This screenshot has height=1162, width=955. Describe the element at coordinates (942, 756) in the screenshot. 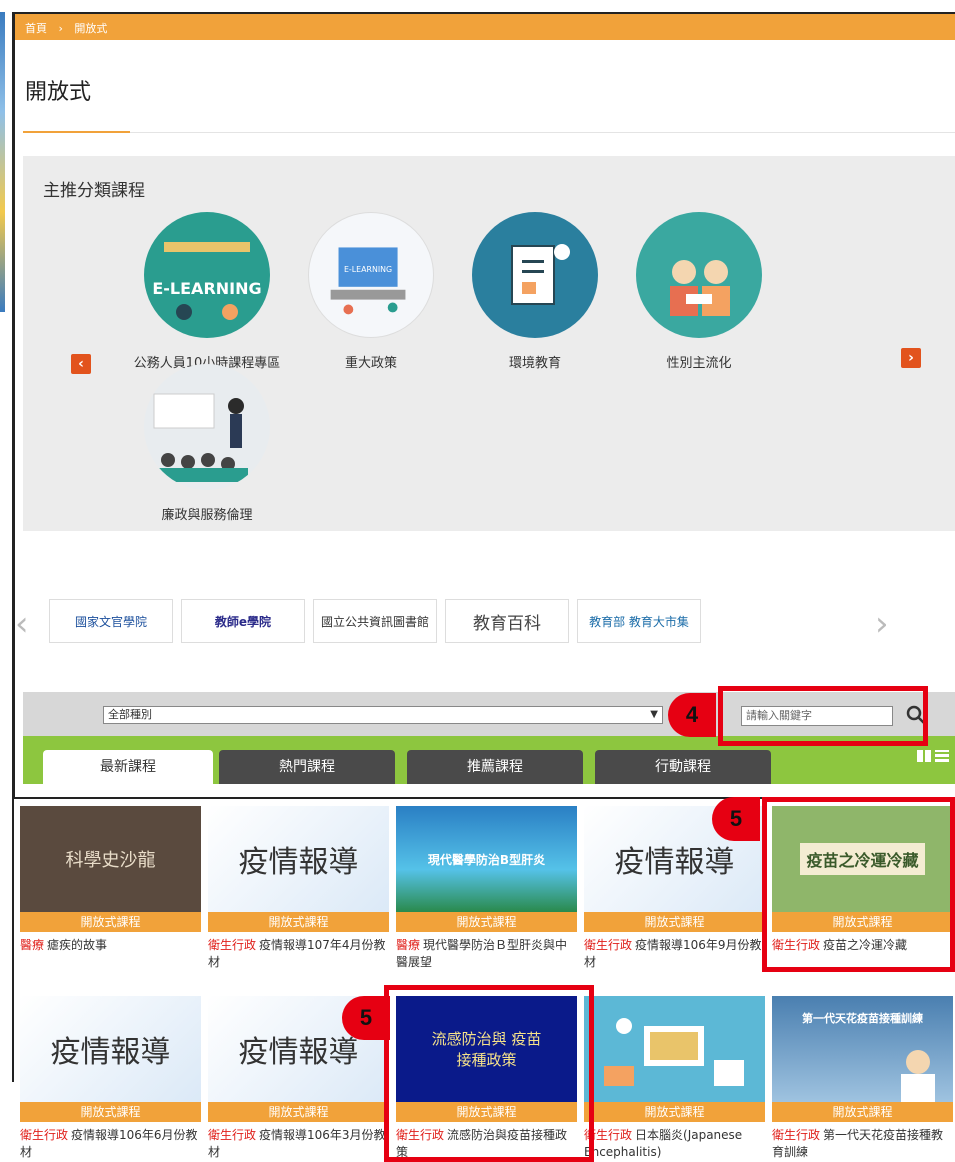

I see `list-view-icon` at that location.